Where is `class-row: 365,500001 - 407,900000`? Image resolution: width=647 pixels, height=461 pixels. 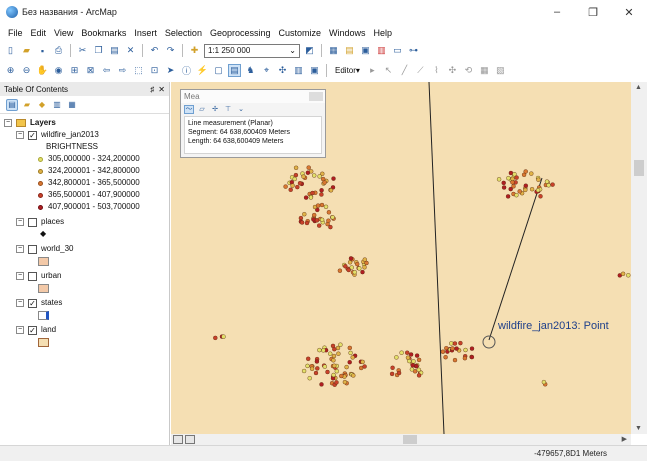 class-row: 365,500001 - 407,900000 is located at coordinates (84, 195).